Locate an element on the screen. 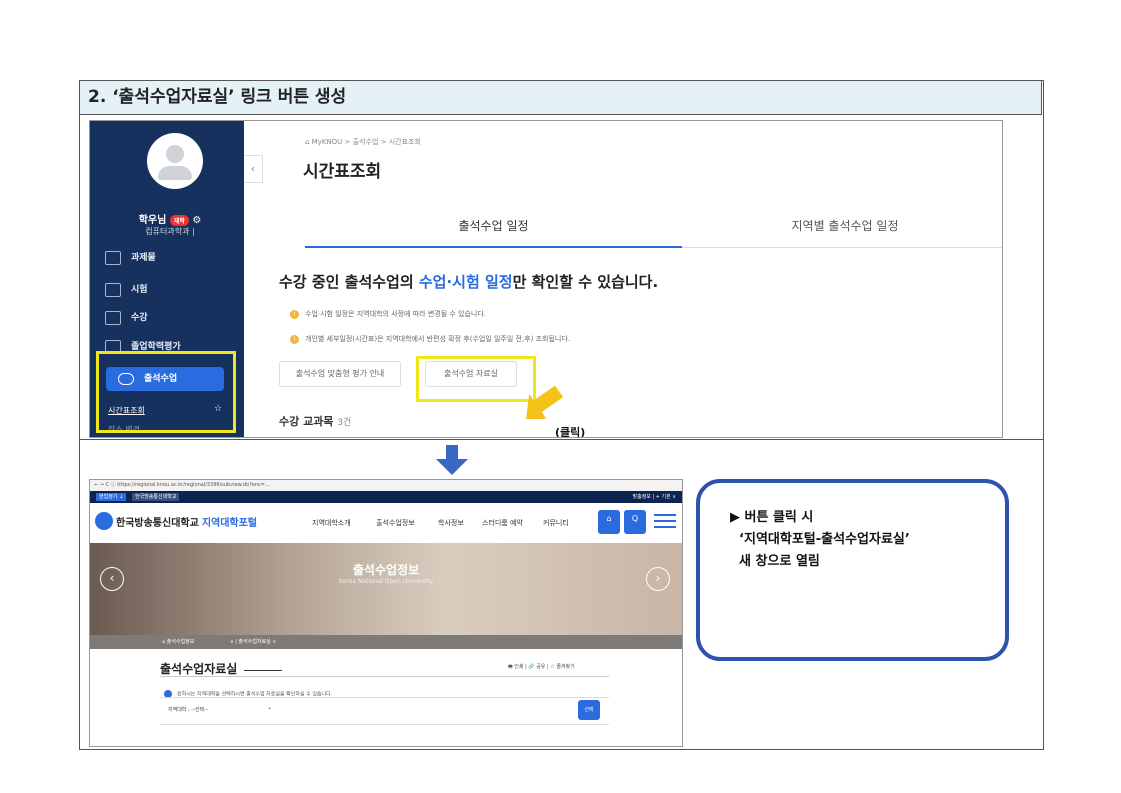  avatar is located at coordinates (175, 161).